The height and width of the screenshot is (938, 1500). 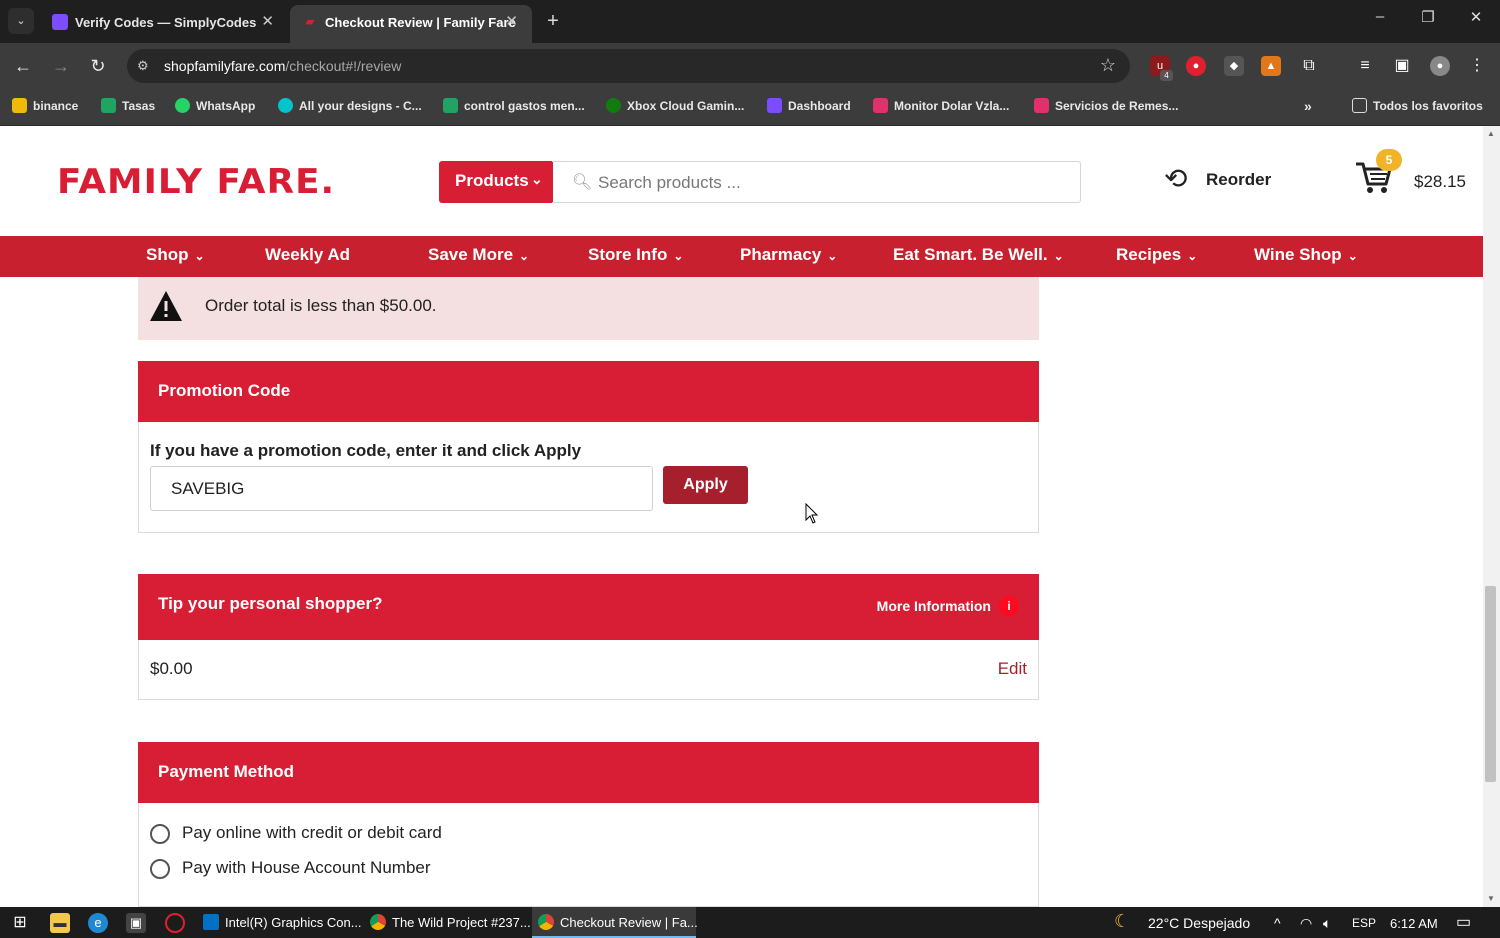 I want to click on tab-simplycodes: Verify Codes — SimplyCodes ✕, so click(x=164, y=24).